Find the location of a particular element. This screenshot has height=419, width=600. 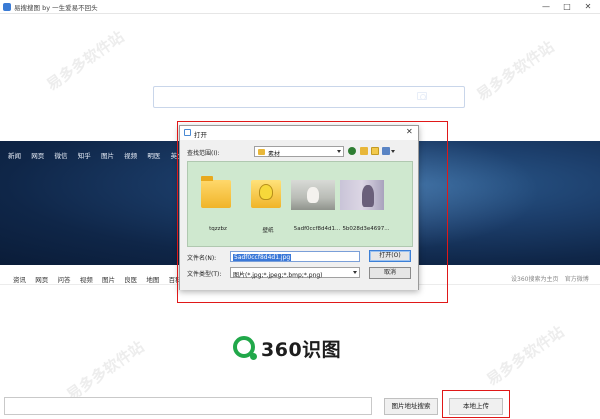

secondary-nav-item: 资讯 is located at coordinates (19, 279).